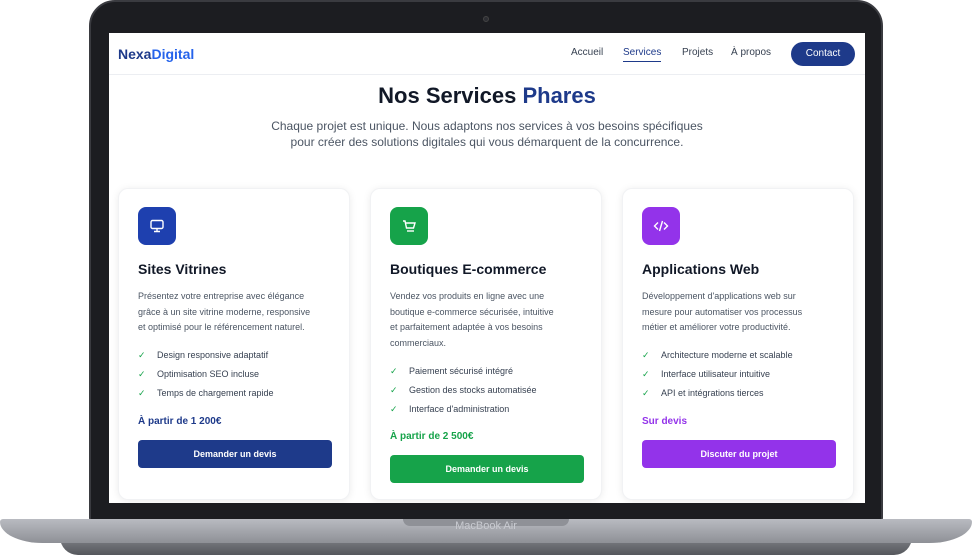 The height and width of the screenshot is (558, 972). Describe the element at coordinates (751, 52) in the screenshot. I see `nav-item-a-propos: À propos` at that location.